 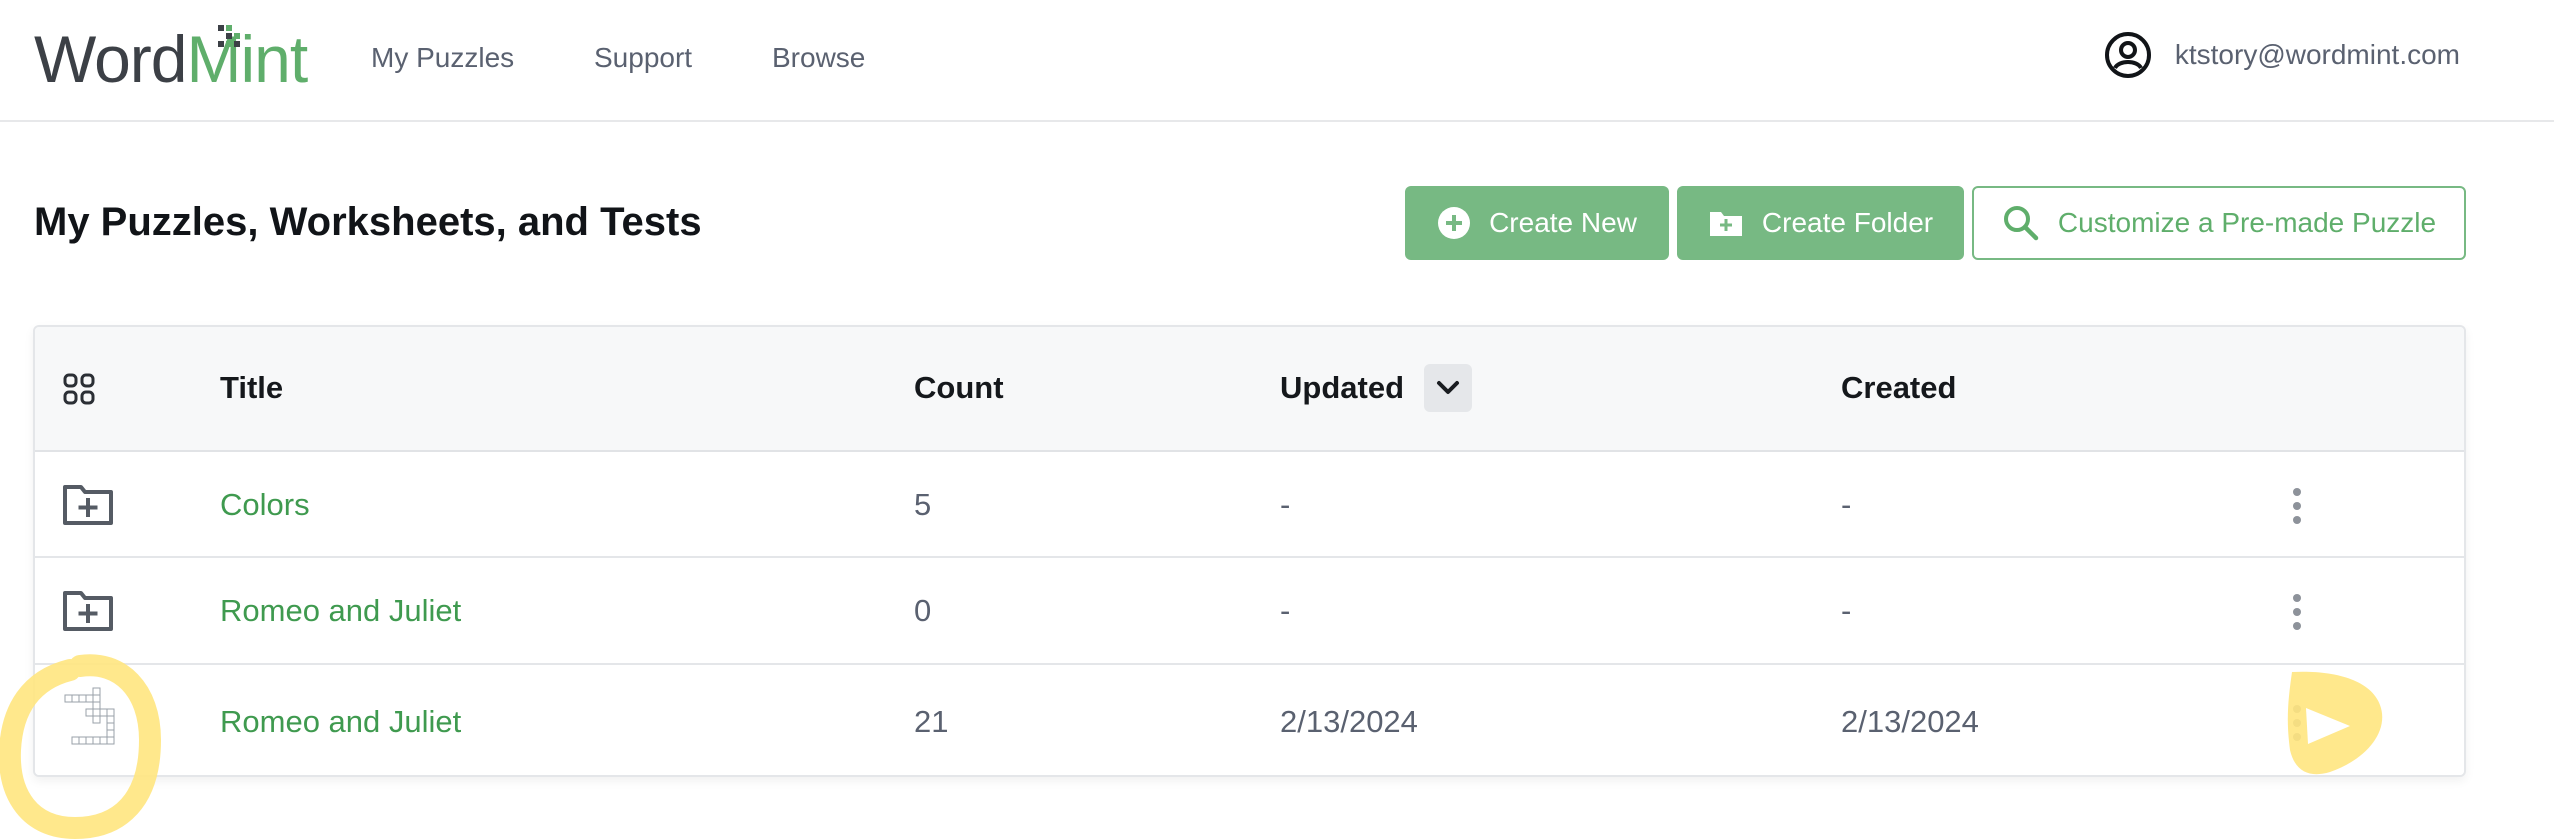 What do you see at coordinates (1249, 611) in the screenshot?
I see `table-row: Romeo and Juliet 0 - -` at bounding box center [1249, 611].